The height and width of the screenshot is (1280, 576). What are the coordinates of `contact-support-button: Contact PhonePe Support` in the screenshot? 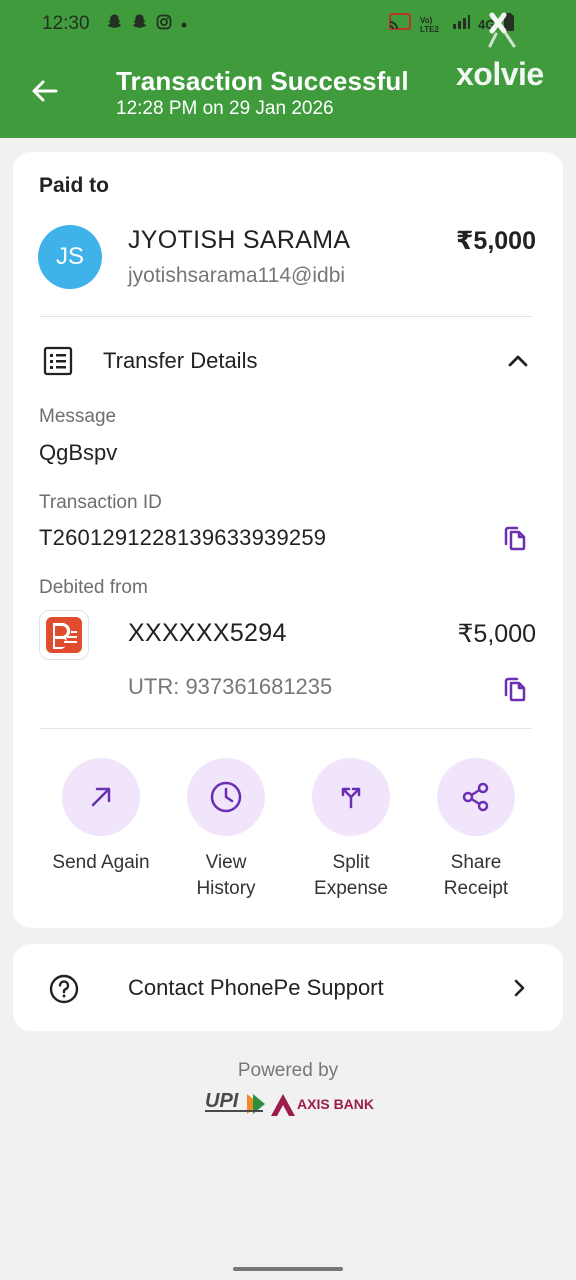 It's located at (288, 987).